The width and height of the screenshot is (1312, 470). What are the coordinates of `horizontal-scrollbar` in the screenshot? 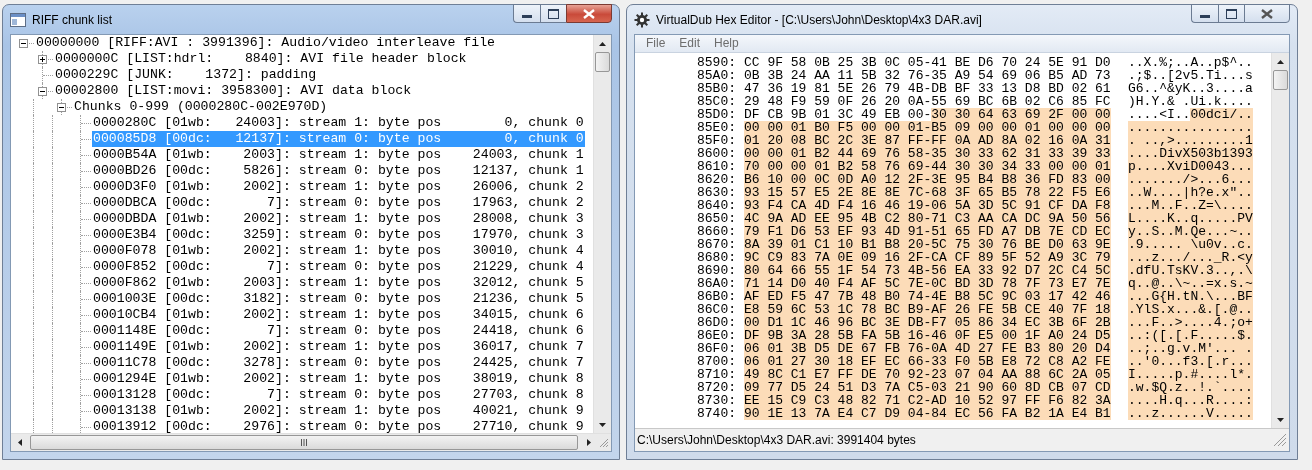 It's located at (311, 442).